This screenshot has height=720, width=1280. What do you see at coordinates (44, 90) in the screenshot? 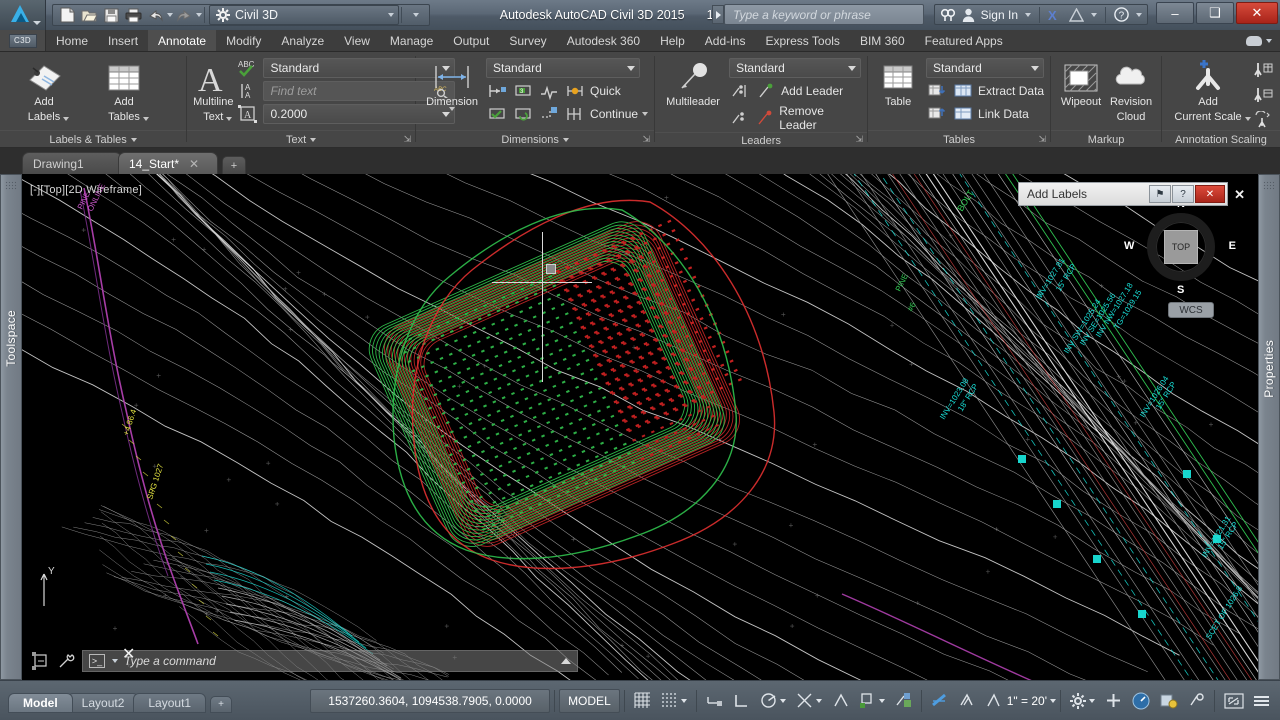
I see `add-labels-button: Add Labels` at bounding box center [44, 90].